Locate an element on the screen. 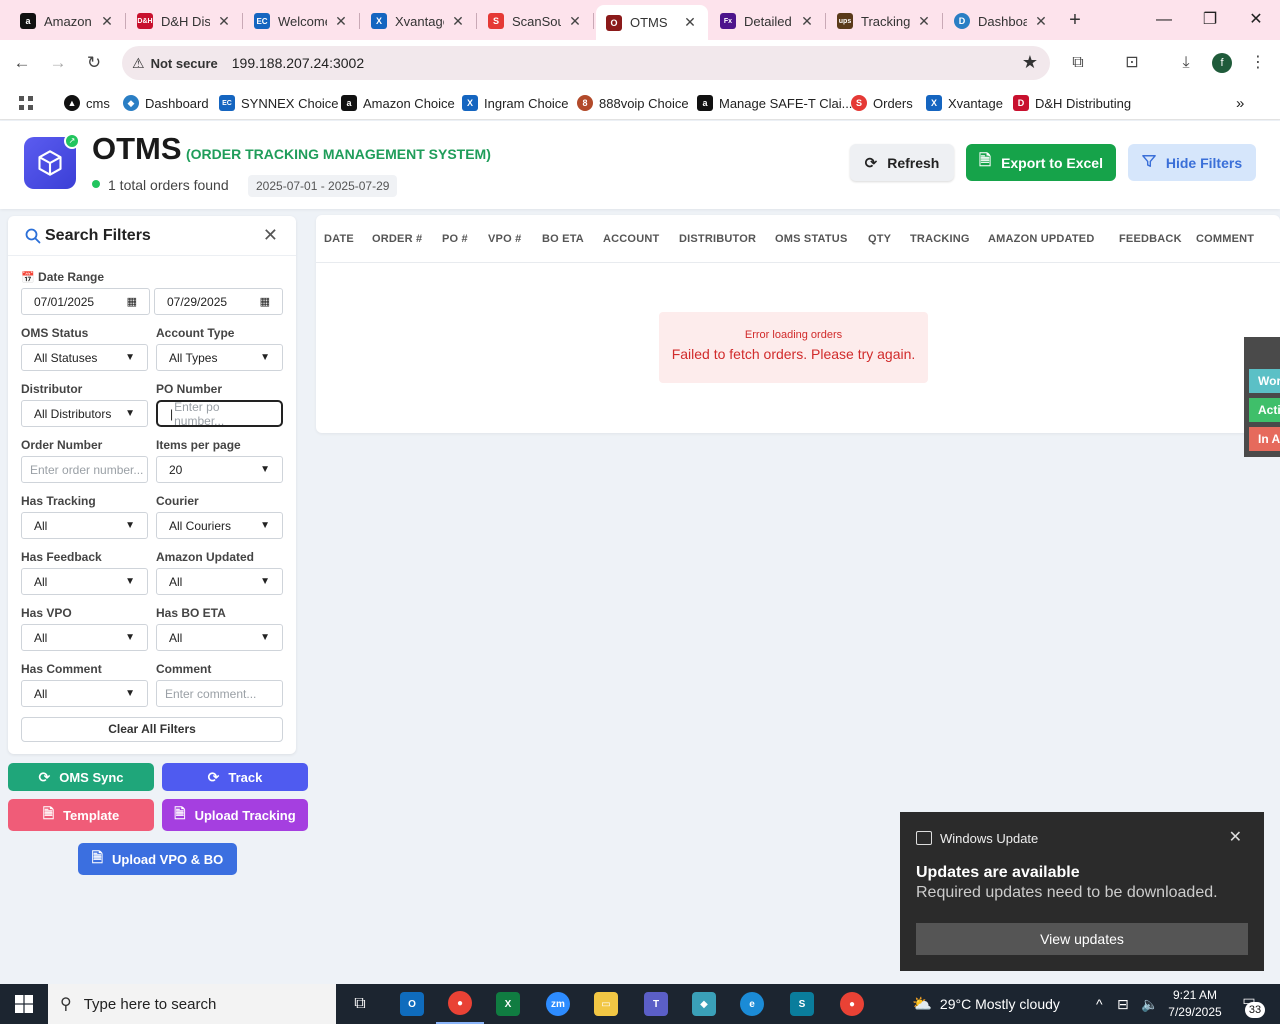 The height and width of the screenshot is (1024, 1280). zoom-icon: zm is located at coordinates (558, 1004).